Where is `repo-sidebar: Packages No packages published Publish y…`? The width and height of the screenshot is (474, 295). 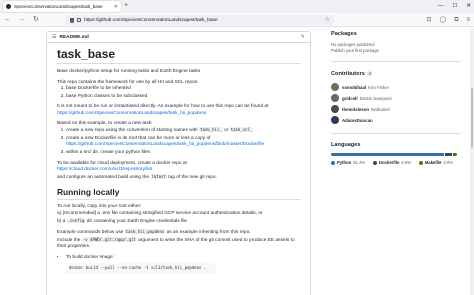
repo-sidebar: Packages No packages published Publish y… is located at coordinates (396, 106).